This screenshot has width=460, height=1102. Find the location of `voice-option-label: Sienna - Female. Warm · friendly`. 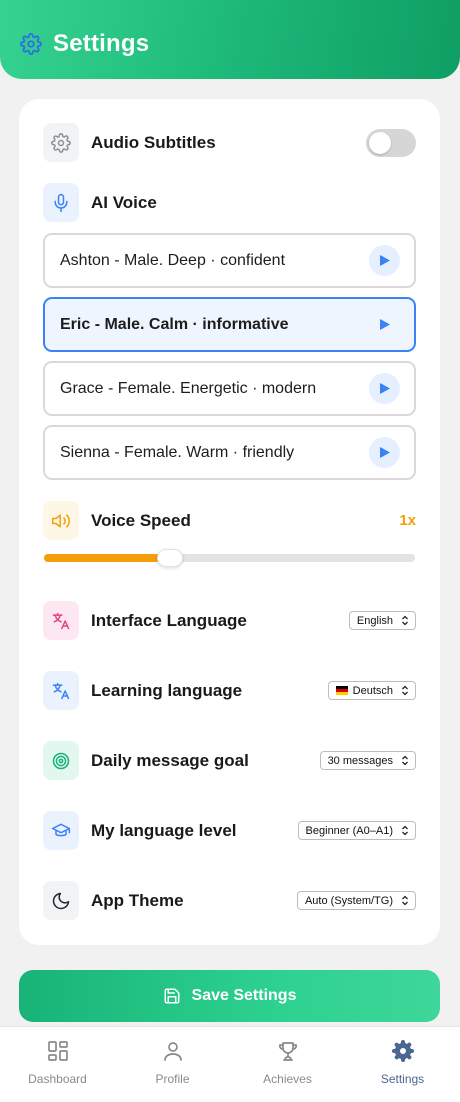

voice-option-label: Sienna - Female. Warm · friendly is located at coordinates (177, 452).